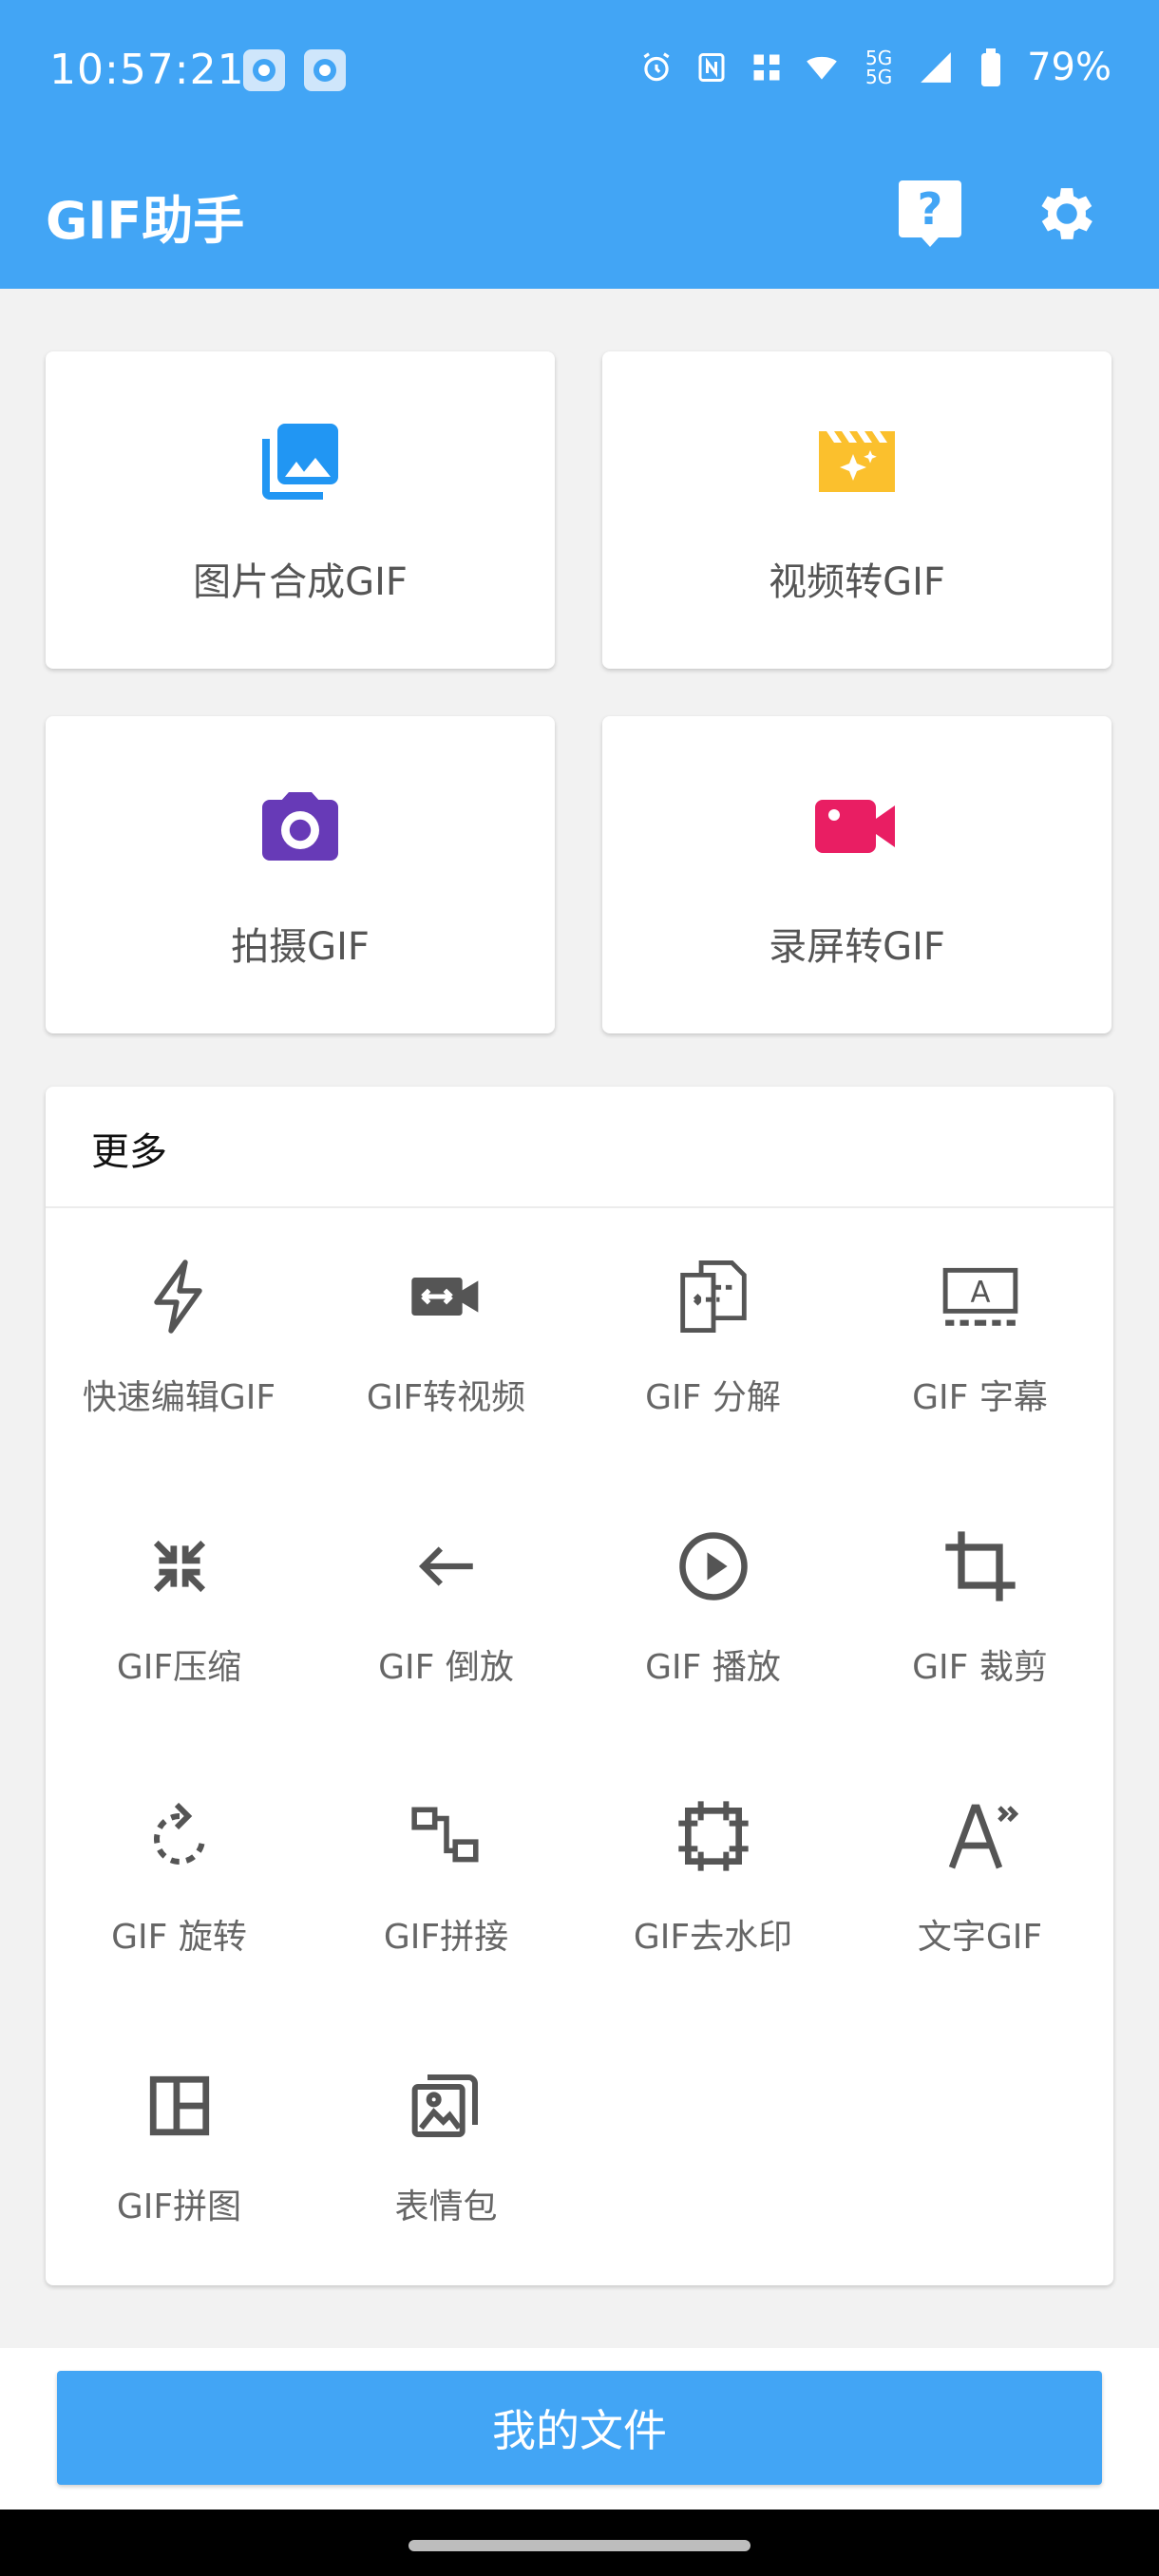 The height and width of the screenshot is (2576, 1159). What do you see at coordinates (446, 1397) in the screenshot?
I see `tool-label: GIF转视频` at bounding box center [446, 1397].